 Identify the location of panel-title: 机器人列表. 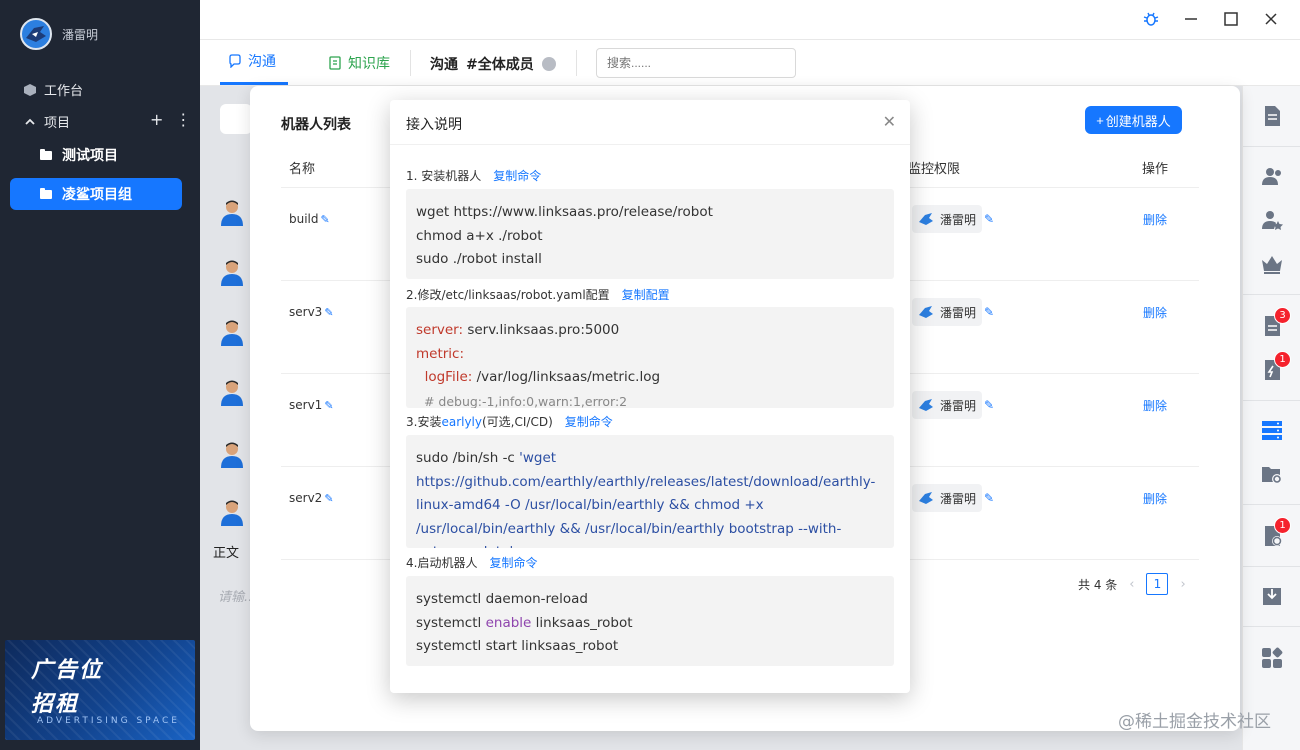
(316, 125).